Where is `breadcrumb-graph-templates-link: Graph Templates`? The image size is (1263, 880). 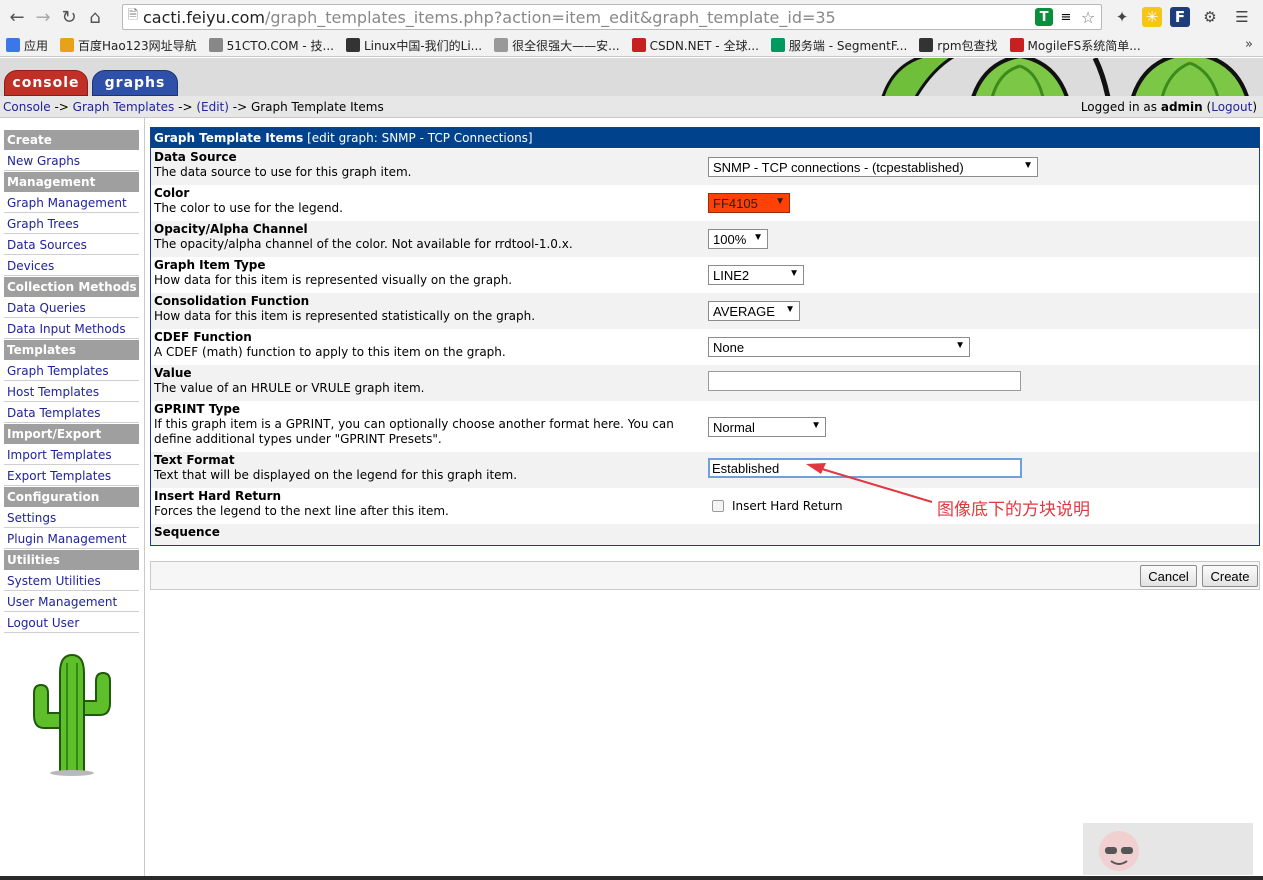 breadcrumb-graph-templates-link: Graph Templates is located at coordinates (124, 107).